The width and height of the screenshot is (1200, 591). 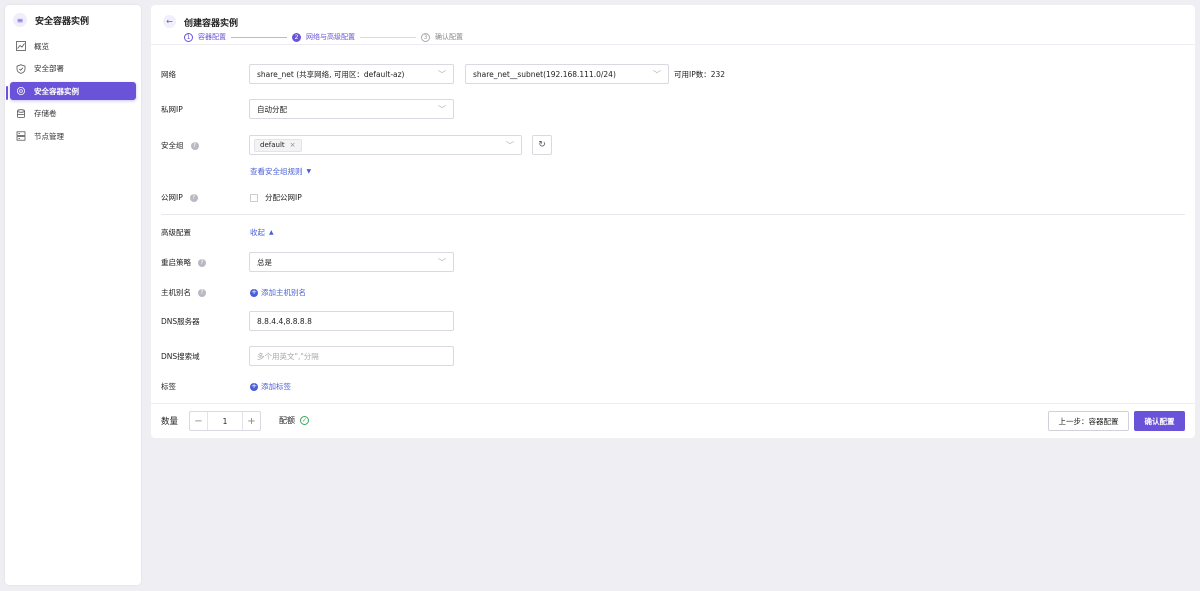 I want to click on sidebar-title: 安全容器实例, so click(x=62, y=21).